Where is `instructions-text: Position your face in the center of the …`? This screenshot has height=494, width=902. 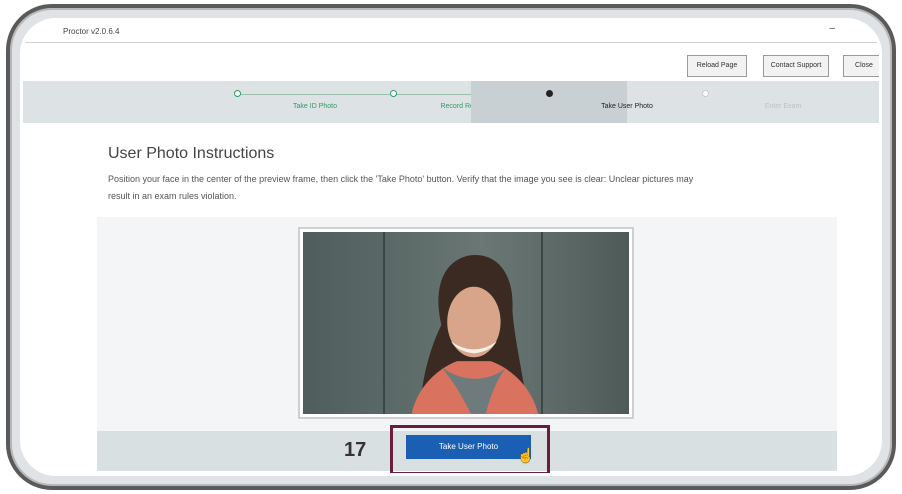
instructions-text: Position your face in the center of the … is located at coordinates (401, 187).